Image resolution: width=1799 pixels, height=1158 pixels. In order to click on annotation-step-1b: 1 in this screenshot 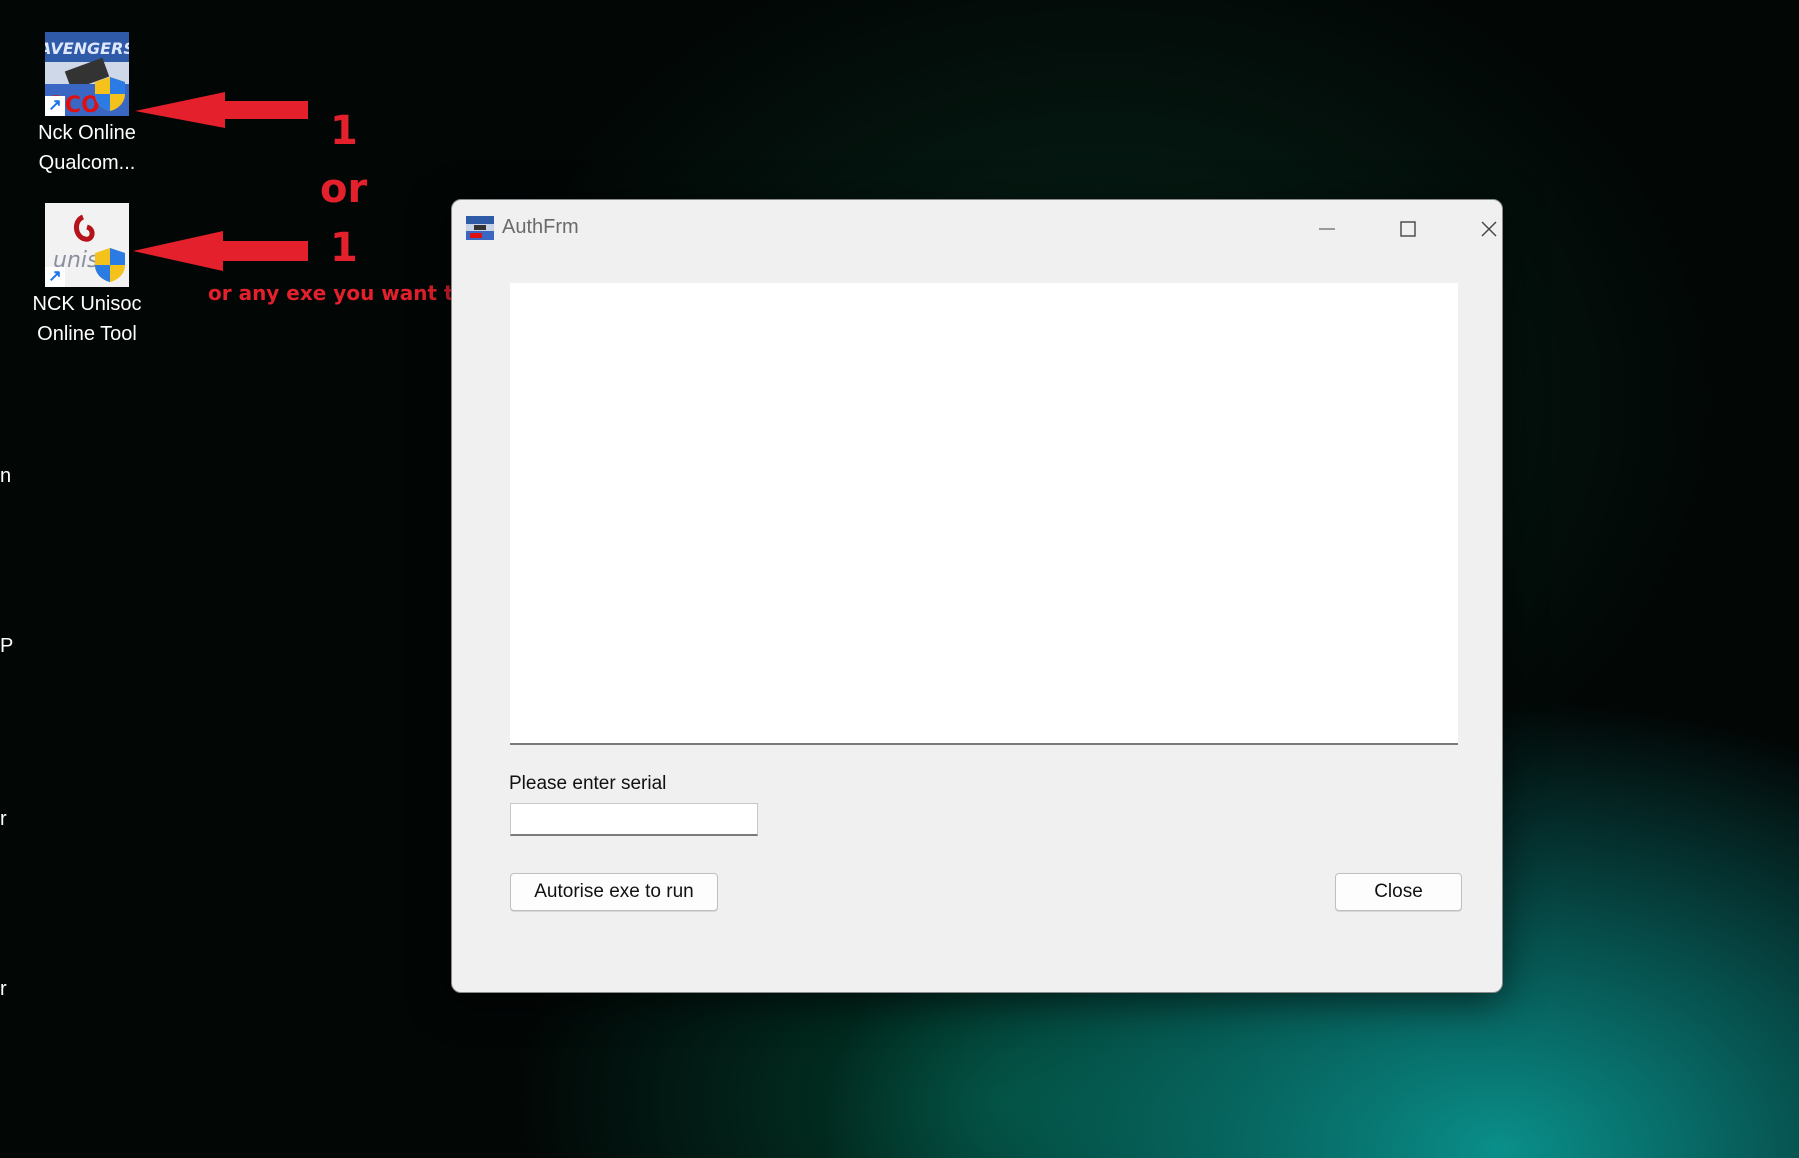, I will do `click(344, 248)`.